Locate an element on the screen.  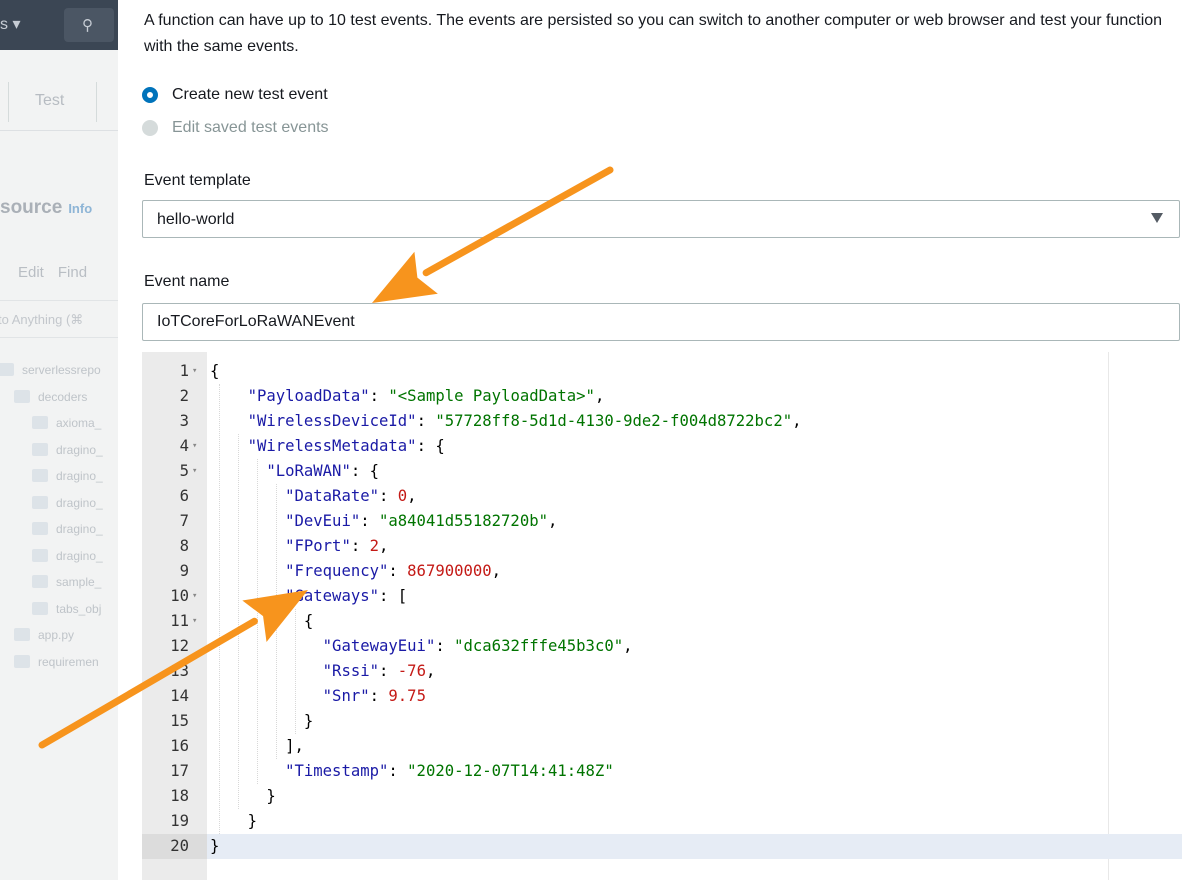
search-icon: ⚲ is located at coordinates (87, 25).